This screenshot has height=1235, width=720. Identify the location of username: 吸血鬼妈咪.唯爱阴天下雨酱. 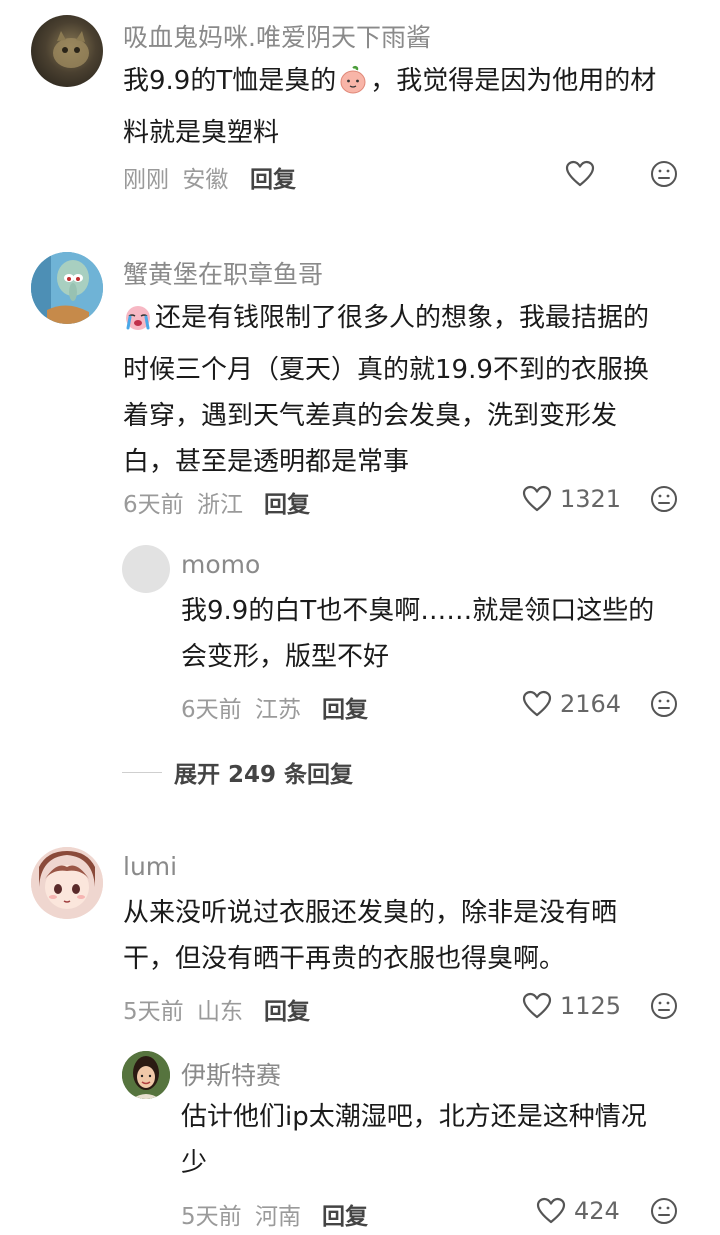
(277, 36).